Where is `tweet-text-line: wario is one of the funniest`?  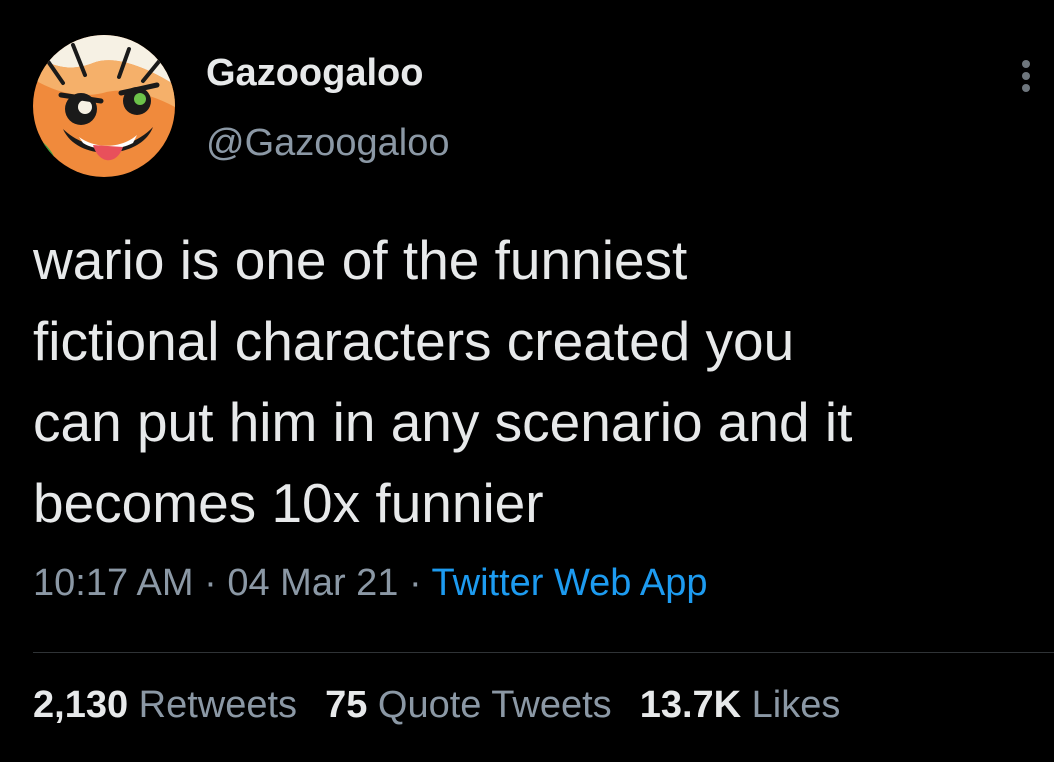
tweet-text-line: wario is one of the funniest is located at coordinates (360, 260).